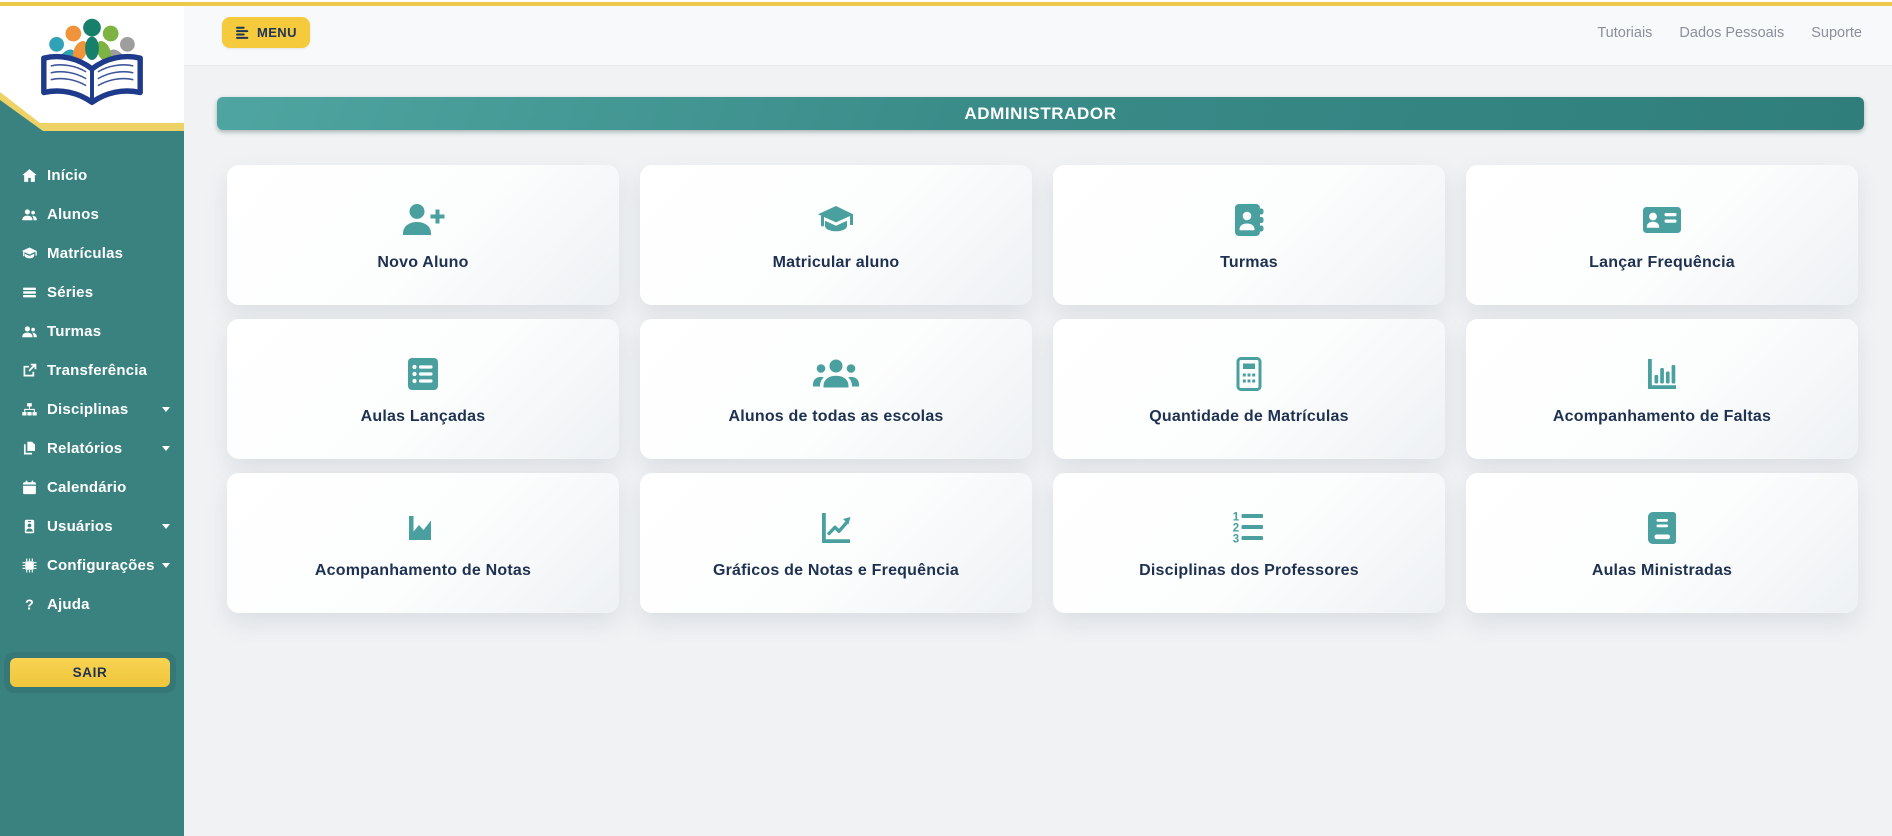  Describe the element at coordinates (836, 570) in the screenshot. I see `card-label: Gráficos de Notas e Frequência` at that location.